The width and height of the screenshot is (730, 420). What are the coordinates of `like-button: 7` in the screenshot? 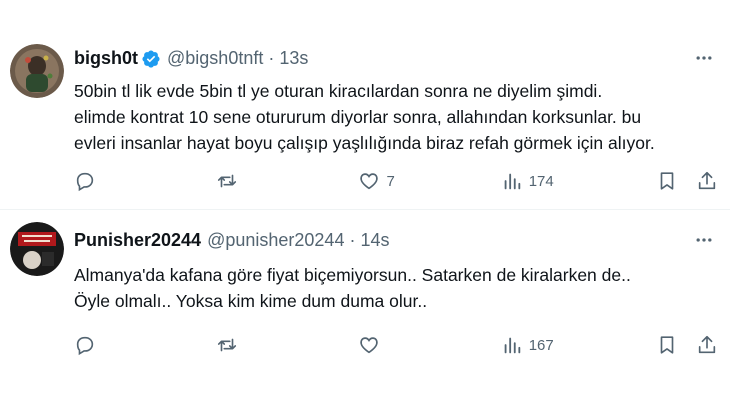 It's located at (378, 181).